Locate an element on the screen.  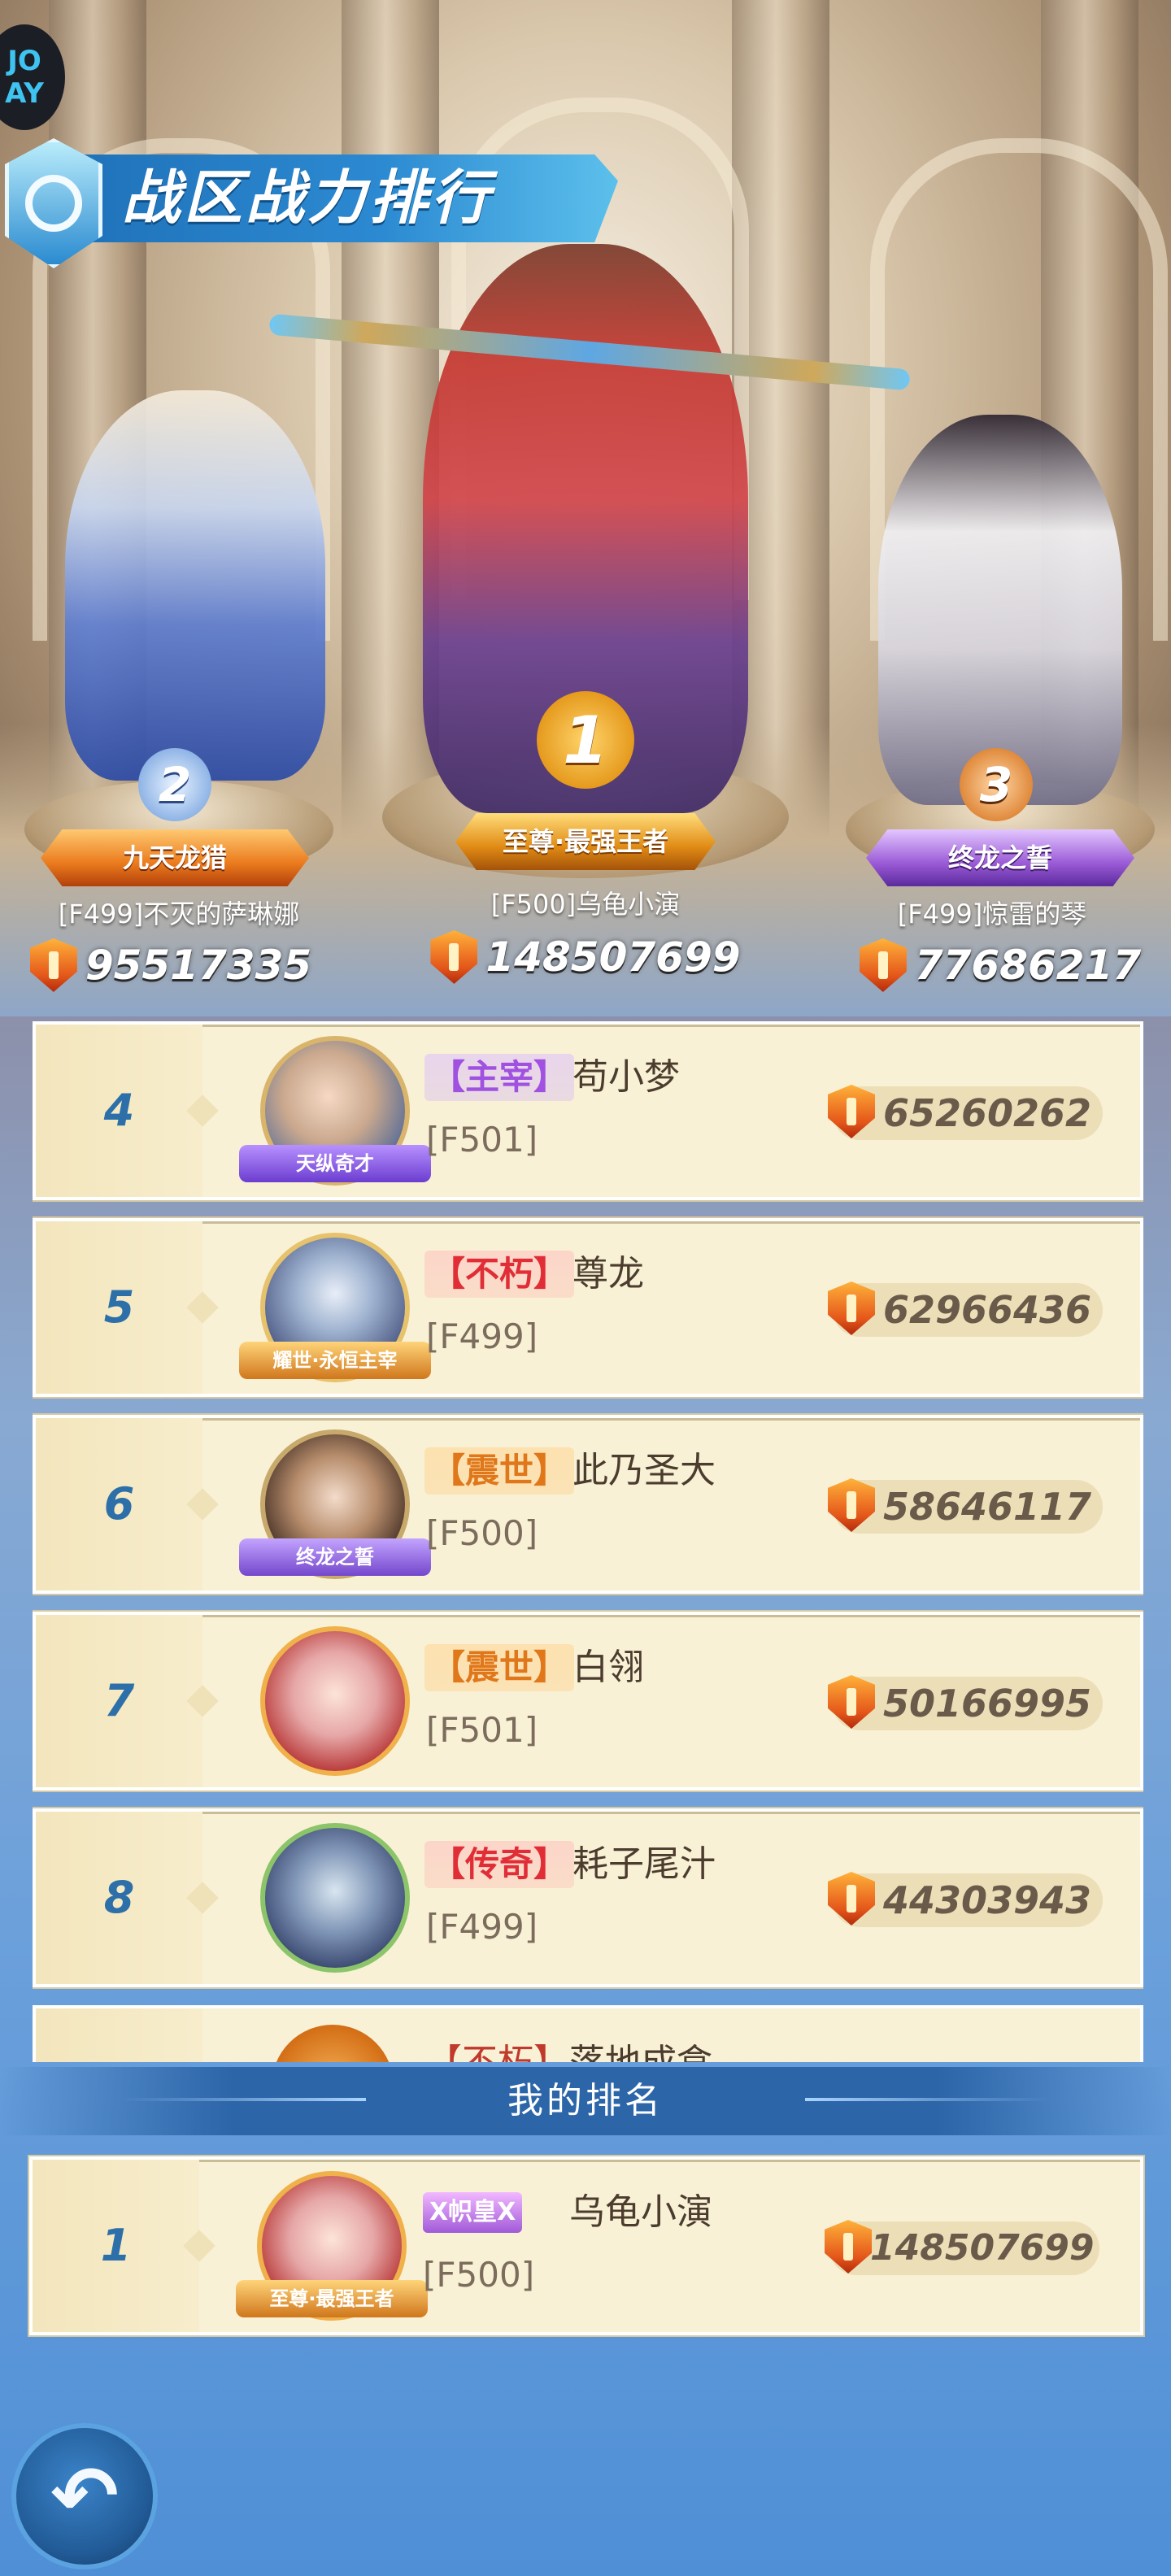
power-value: 50166995 is located at coordinates (988, 1703).